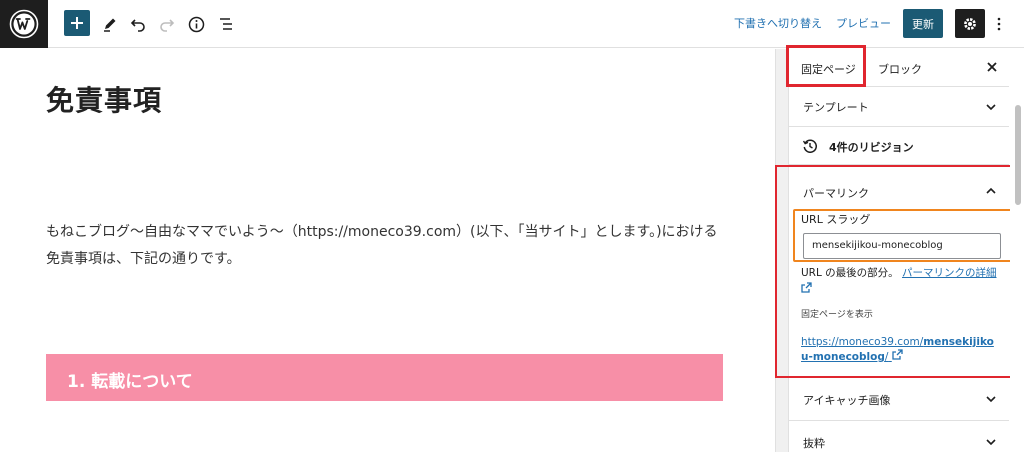 Image resolution: width=1024 pixels, height=452 pixels. I want to click on settings-gear-icon, so click(970, 23).